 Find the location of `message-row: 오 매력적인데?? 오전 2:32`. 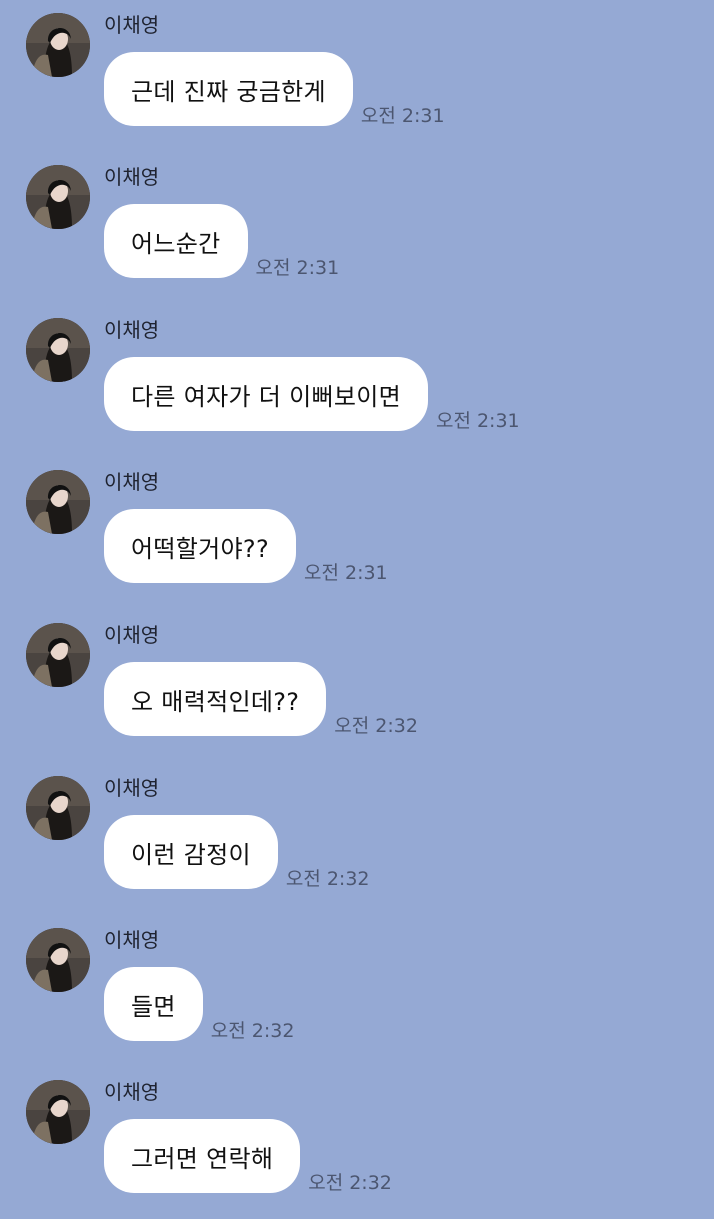

message-row: 오 매력적인데?? 오전 2:32 is located at coordinates (261, 699).